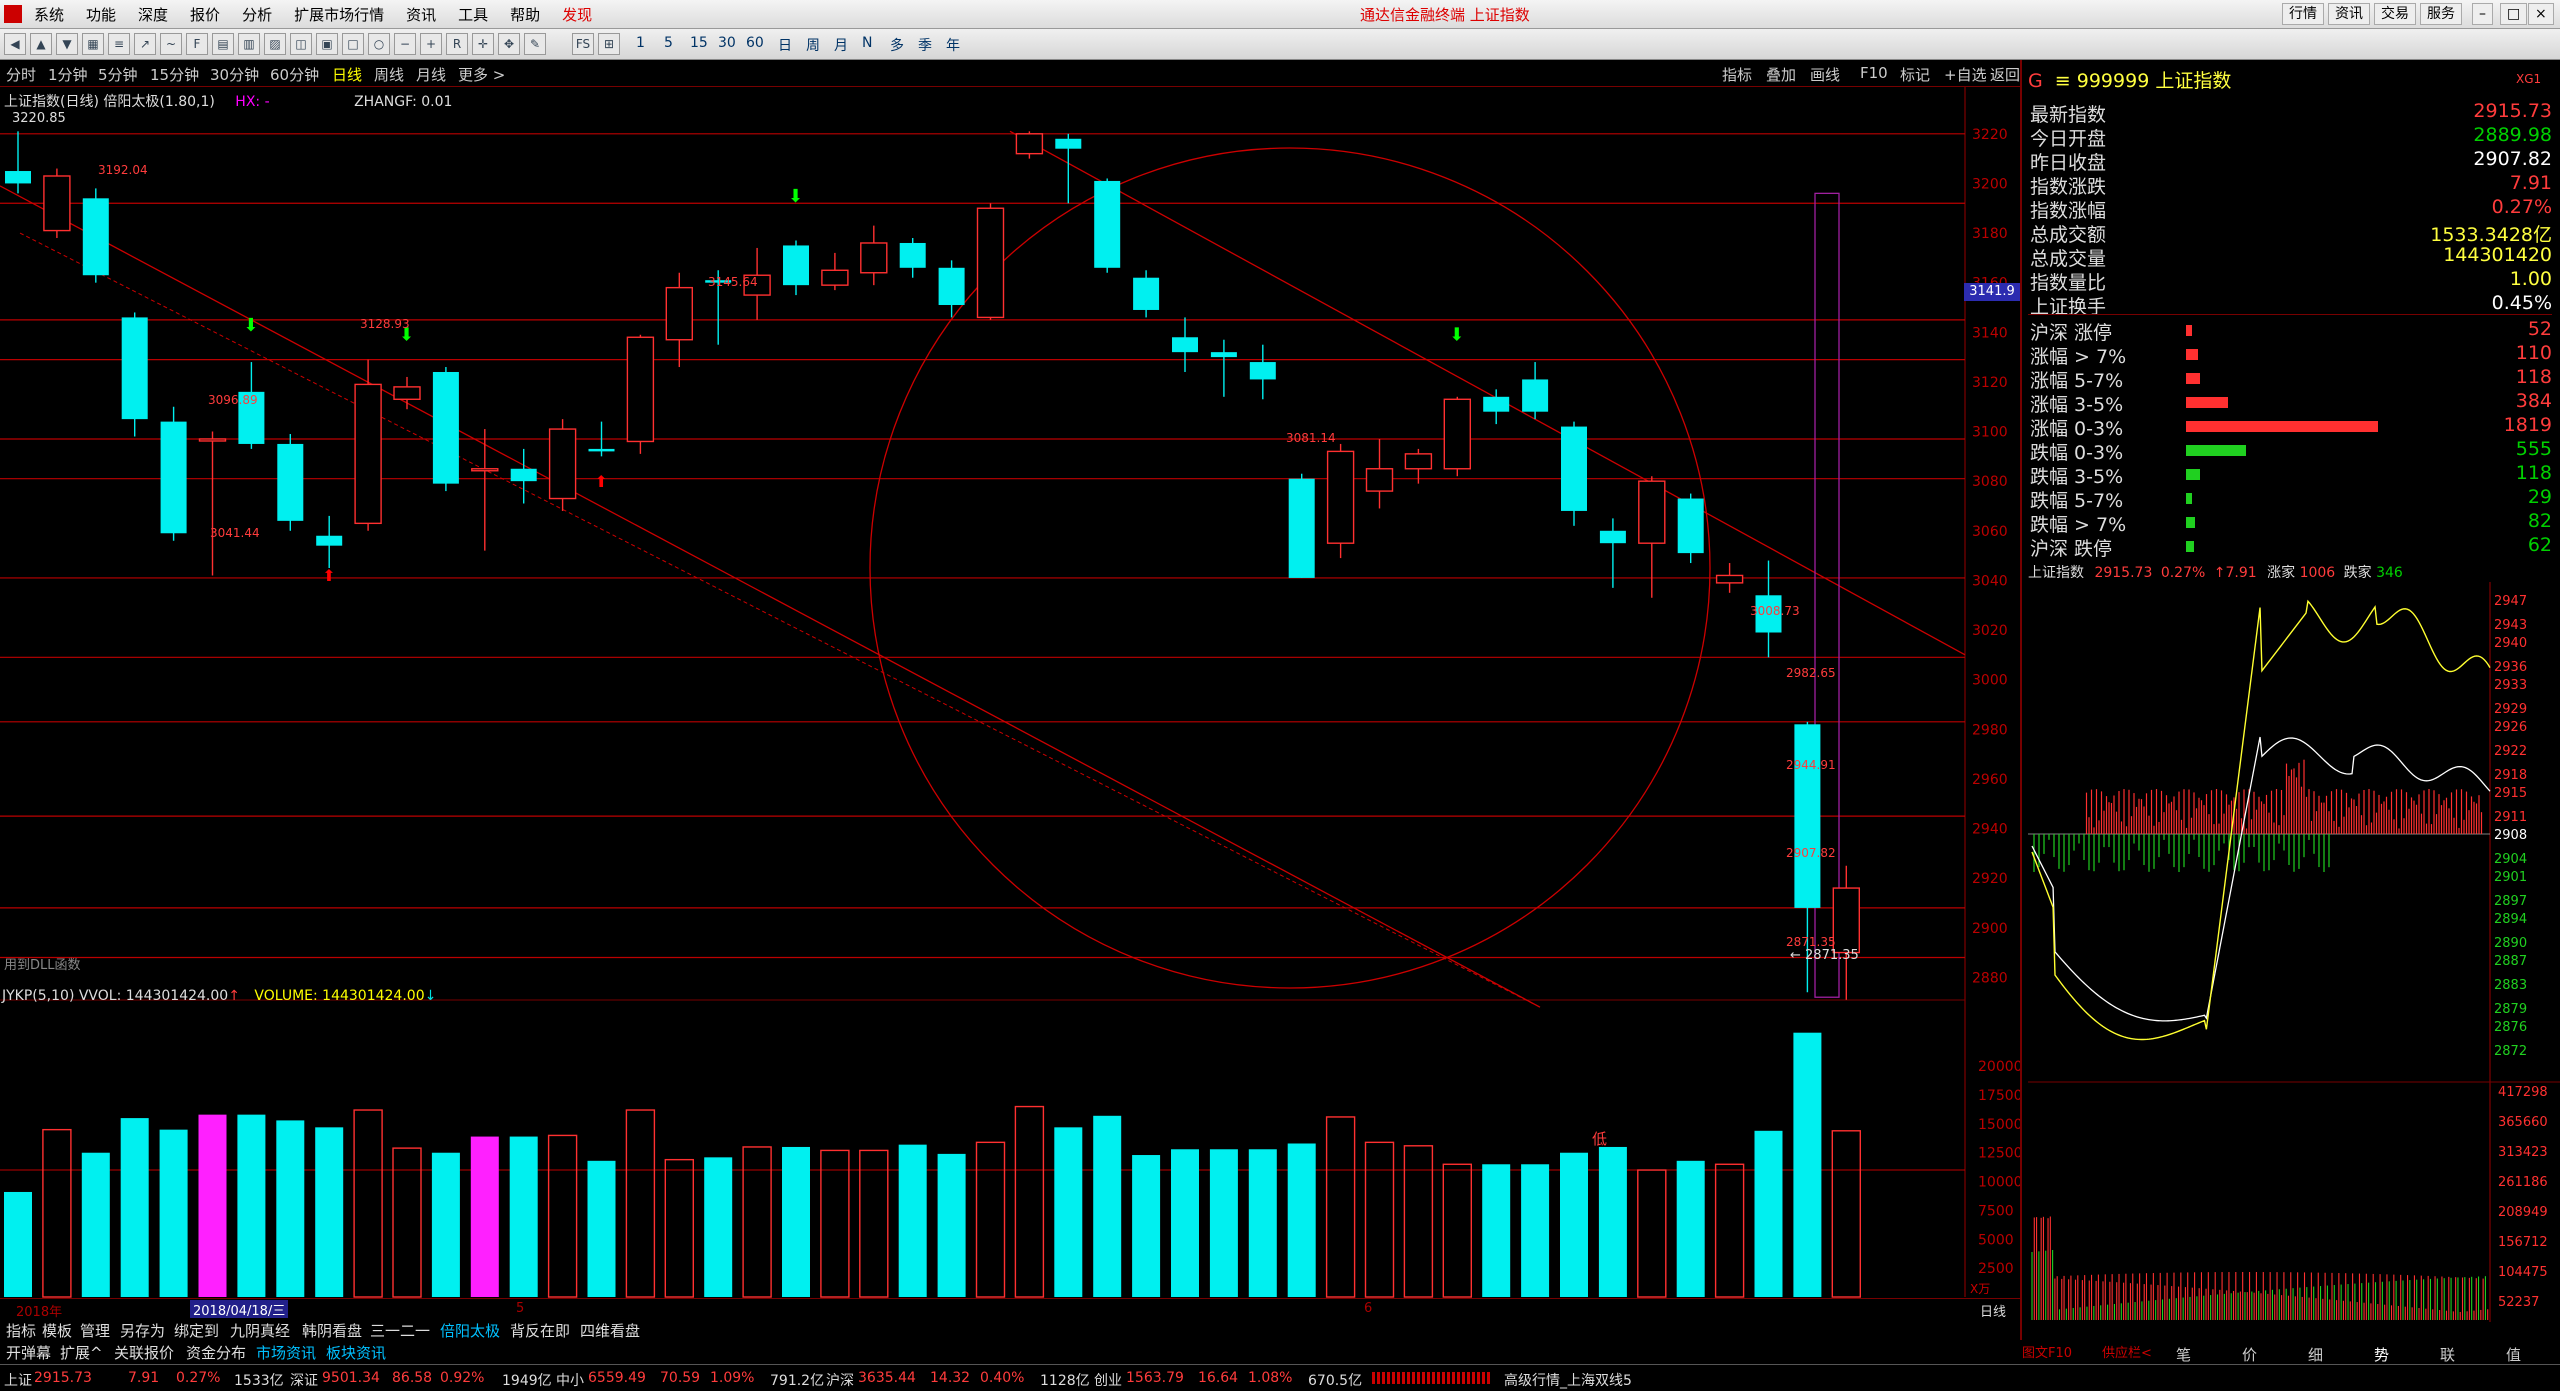 The height and width of the screenshot is (1391, 2560). Describe the element at coordinates (2249, 1354) in the screenshot. I see `sidetab-price: 价` at that location.